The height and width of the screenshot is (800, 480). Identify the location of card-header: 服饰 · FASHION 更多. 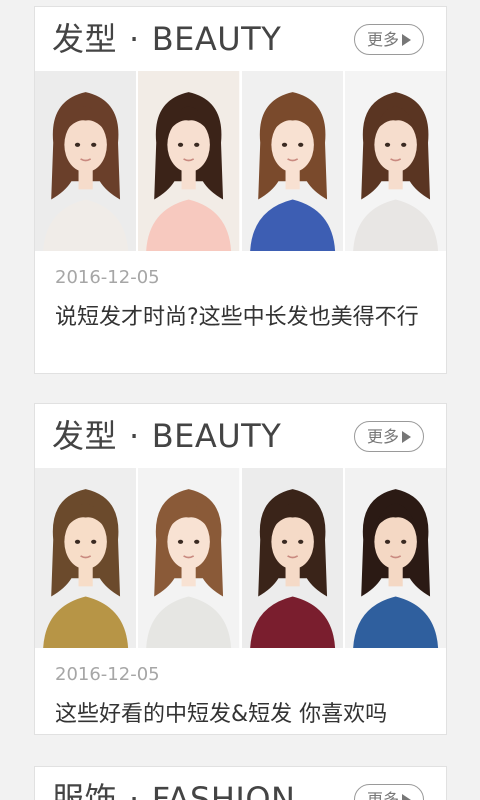
(240, 783).